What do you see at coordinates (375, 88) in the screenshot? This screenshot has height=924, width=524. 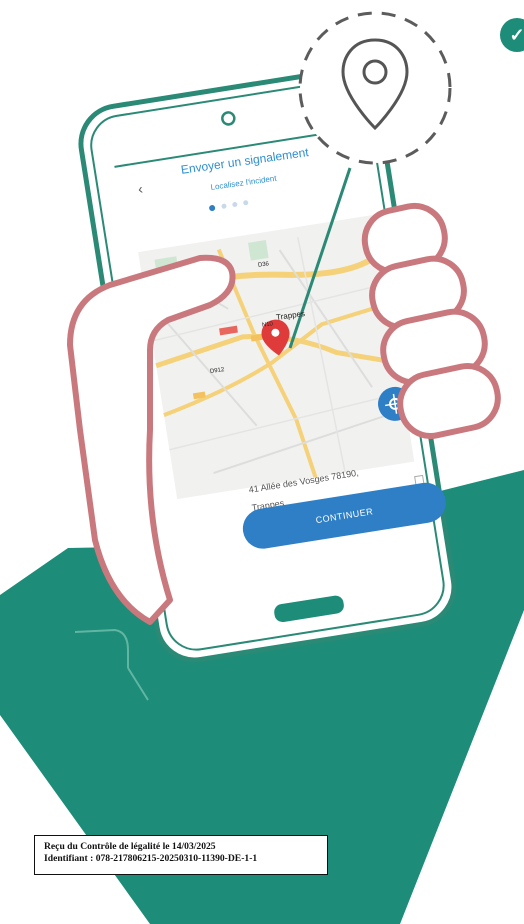 I see `dashed-circle` at bounding box center [375, 88].